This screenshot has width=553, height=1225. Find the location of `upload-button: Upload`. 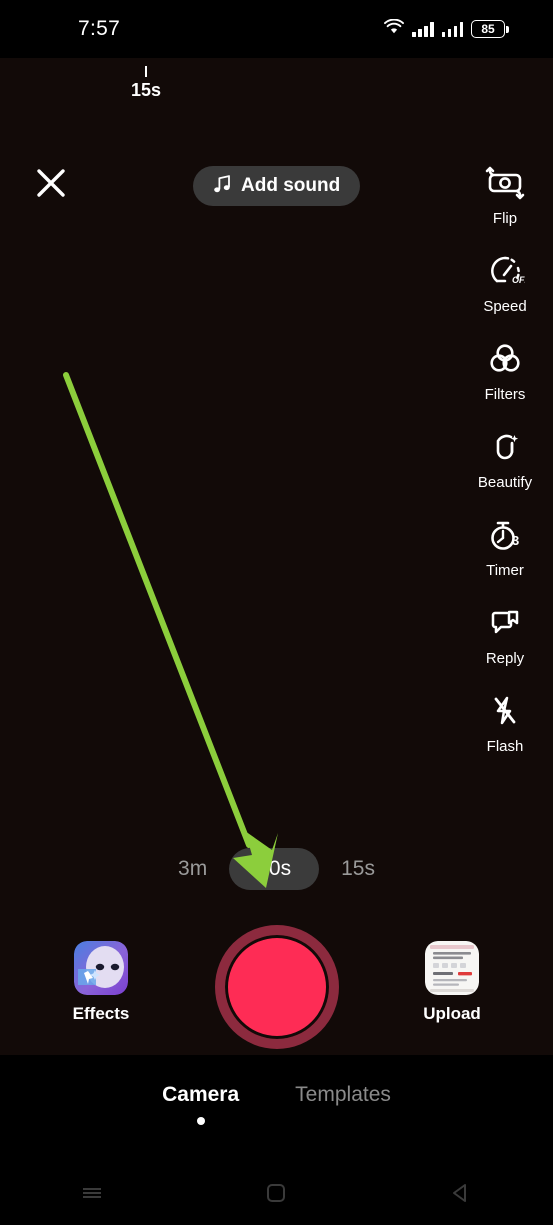

upload-button: Upload is located at coordinates (452, 982).